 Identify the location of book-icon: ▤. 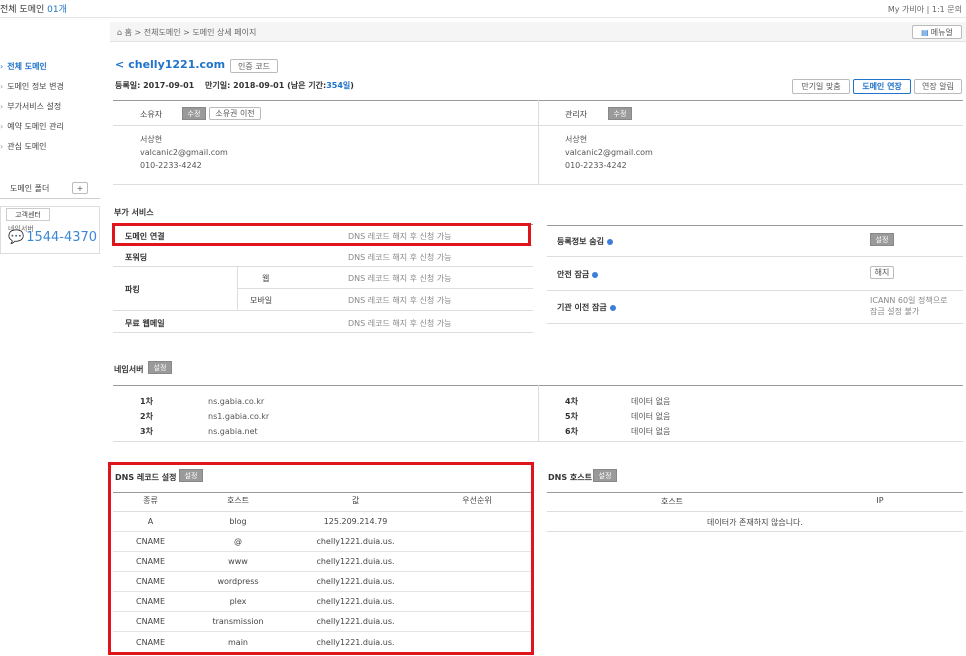
(925, 32).